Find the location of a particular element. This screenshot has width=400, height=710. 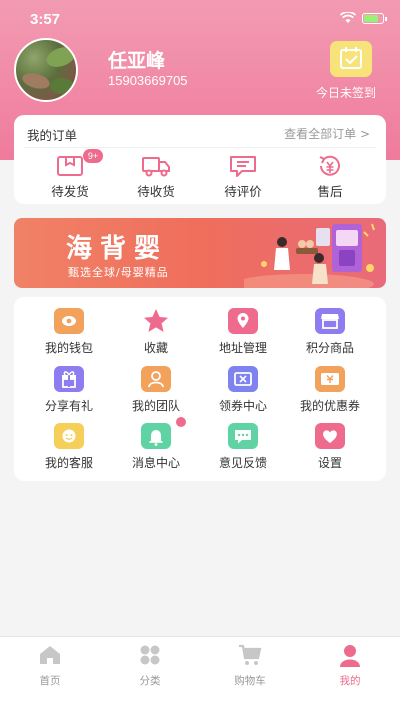

menu-label: 意见反馈 is located at coordinates (242, 463).